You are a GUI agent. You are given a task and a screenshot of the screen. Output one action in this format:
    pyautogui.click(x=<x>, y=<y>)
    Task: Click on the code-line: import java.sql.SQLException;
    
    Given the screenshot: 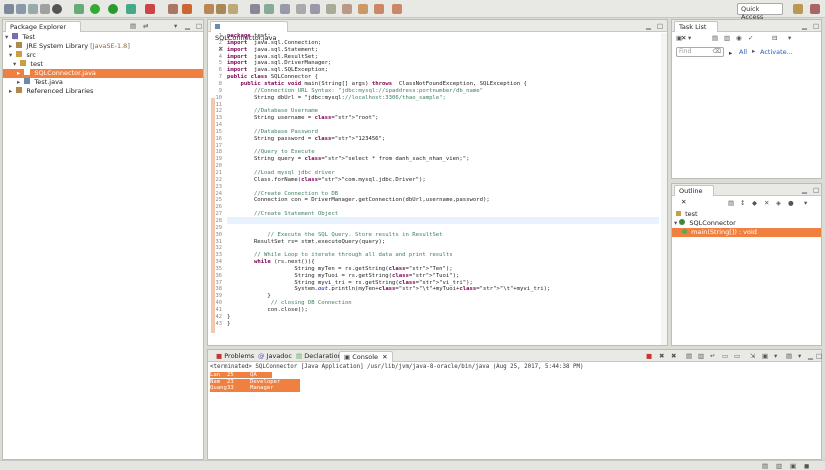 What is the action you would take?
    pyautogui.click(x=277, y=70)
    